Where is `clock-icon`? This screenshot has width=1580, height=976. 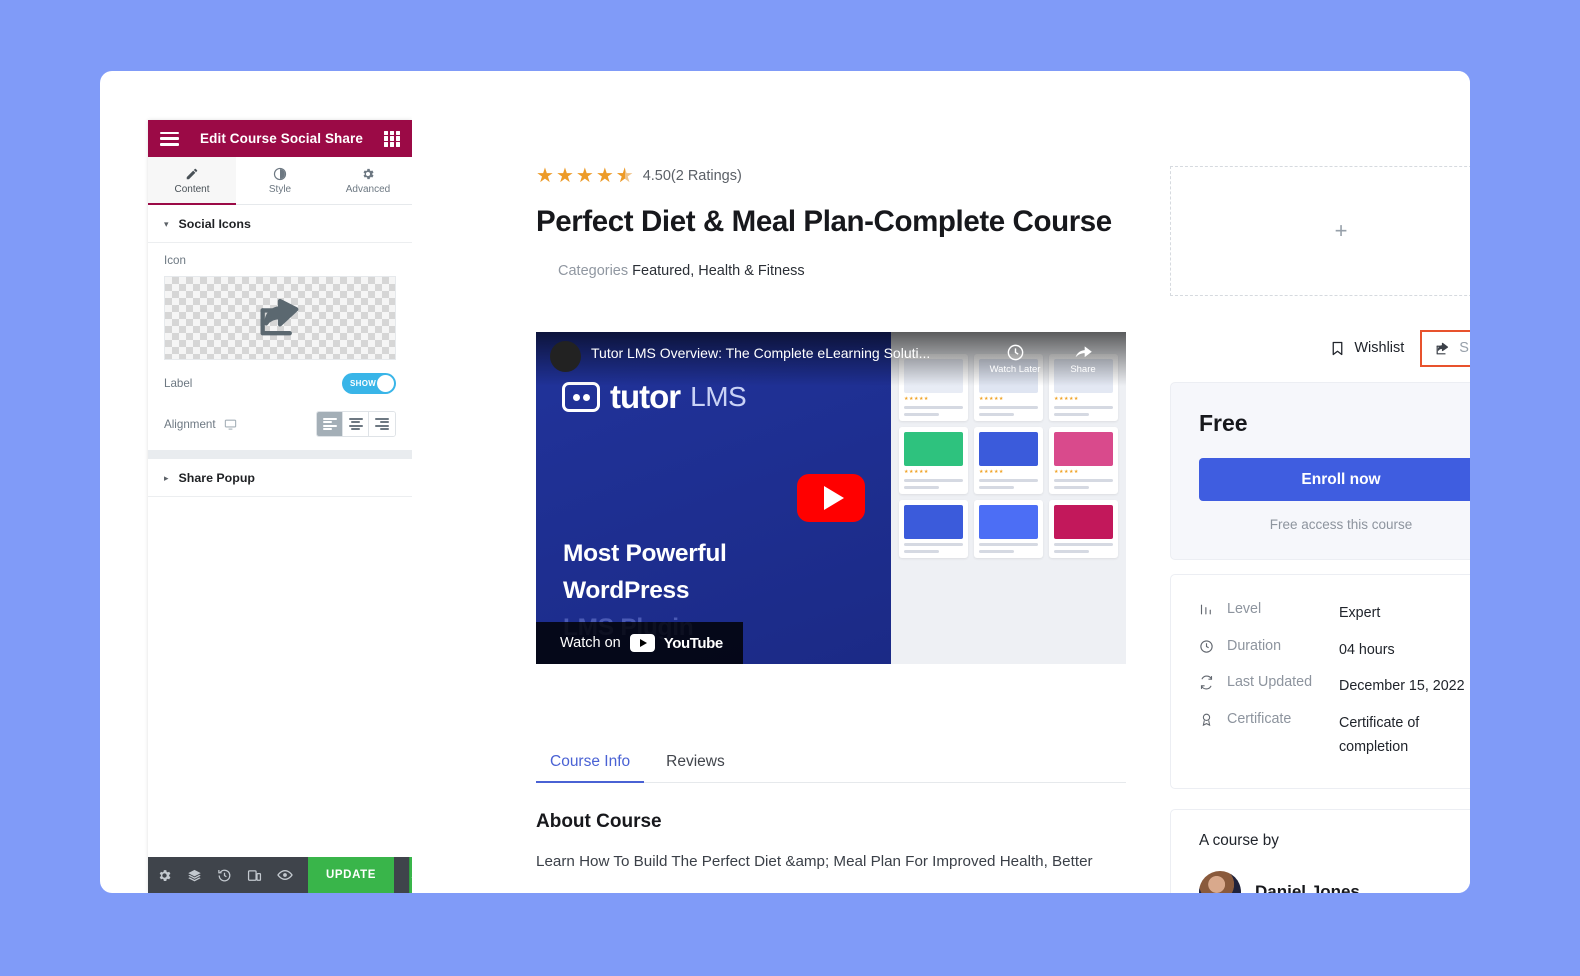 clock-icon is located at coordinates (1213, 648).